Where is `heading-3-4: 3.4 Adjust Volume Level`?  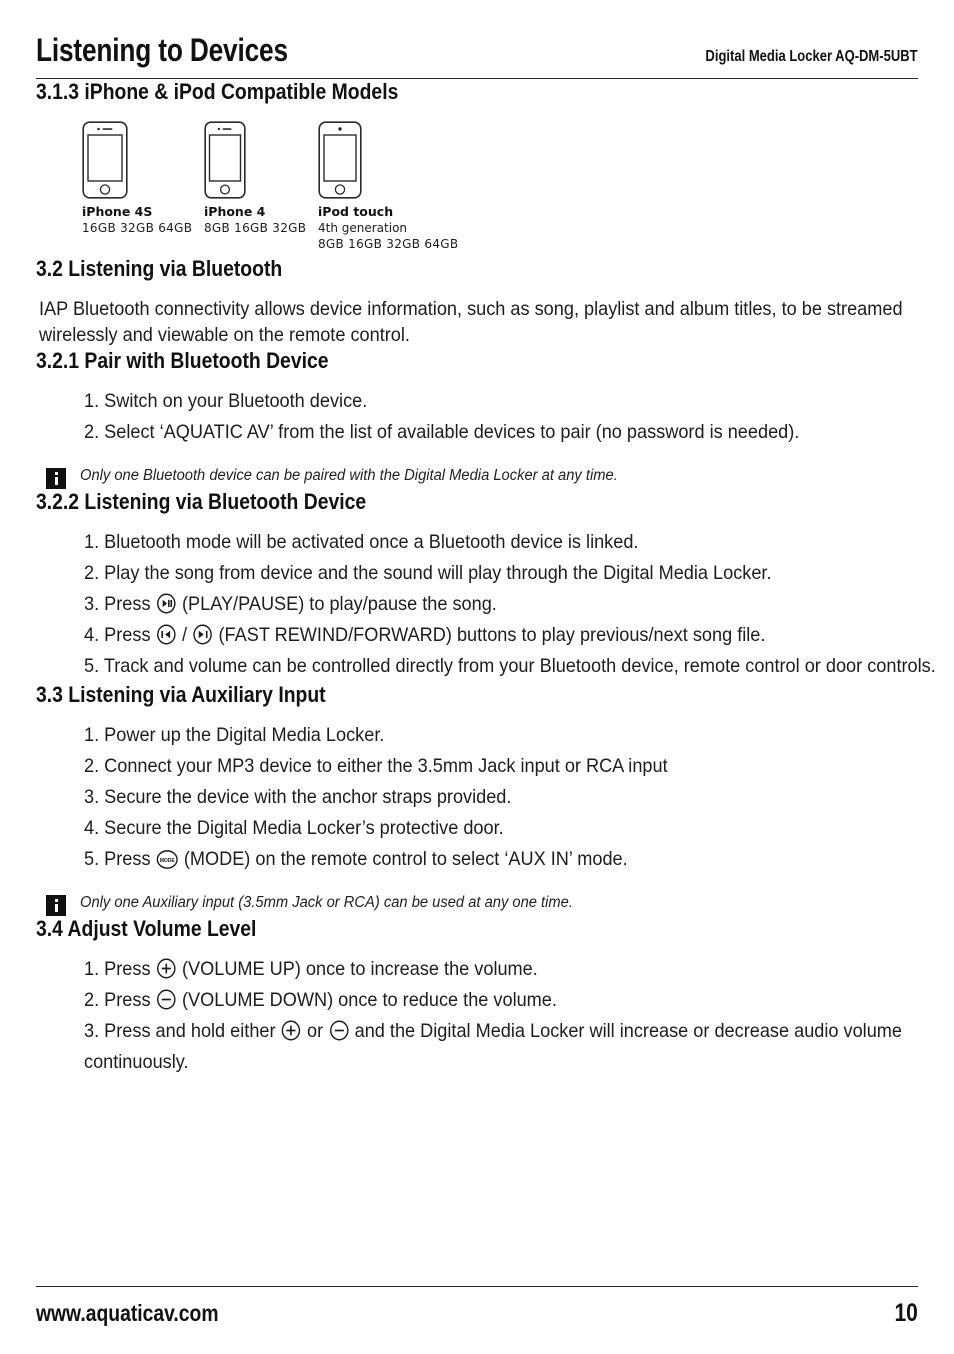
heading-3-4: 3.4 Adjust Volume Level is located at coordinates (146, 928).